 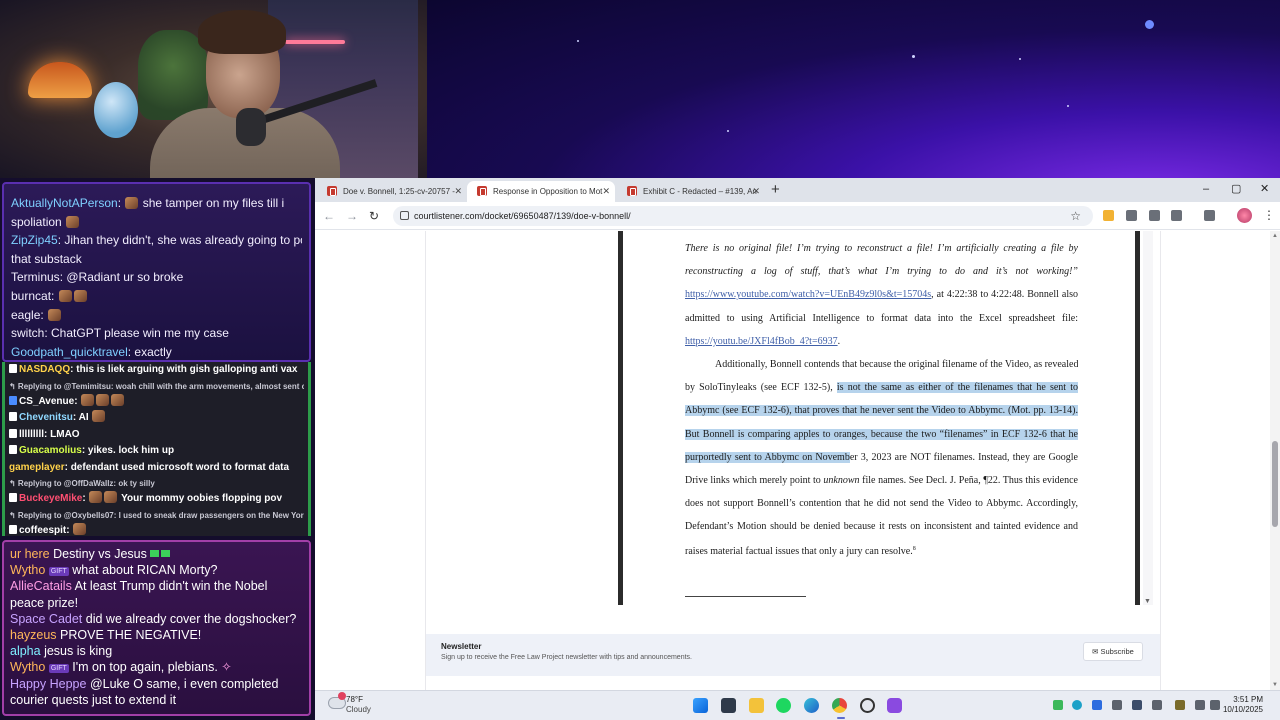 I want to click on active-app-indicator, so click(x=841, y=718).